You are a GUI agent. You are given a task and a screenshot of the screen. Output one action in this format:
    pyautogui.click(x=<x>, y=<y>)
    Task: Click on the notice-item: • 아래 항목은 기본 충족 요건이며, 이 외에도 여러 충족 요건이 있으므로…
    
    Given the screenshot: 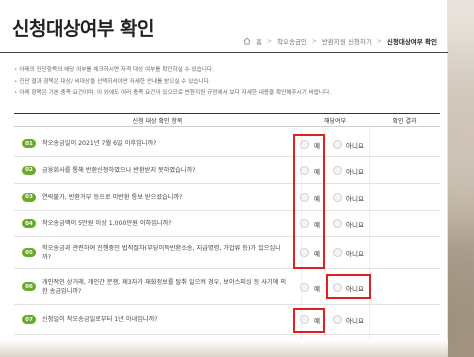 What is the action you would take?
    pyautogui.click(x=172, y=93)
    